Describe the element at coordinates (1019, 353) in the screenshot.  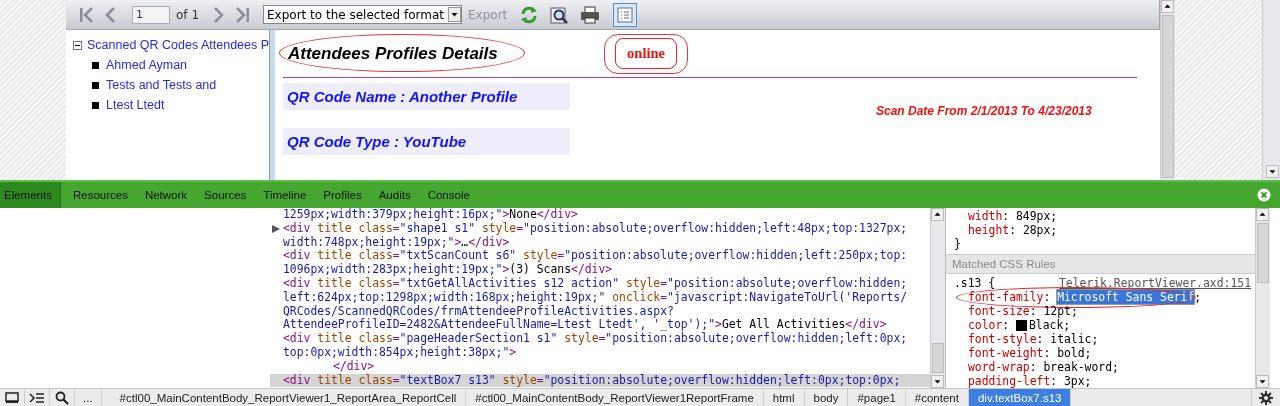
I see `css-property: font-weight: bold;` at that location.